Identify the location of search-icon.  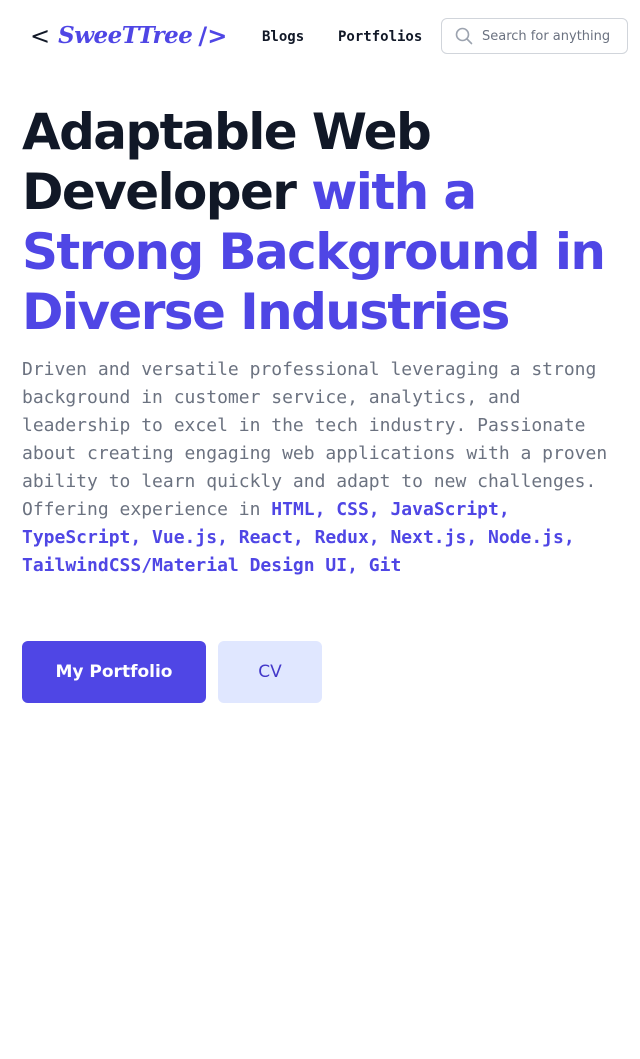
(464, 36).